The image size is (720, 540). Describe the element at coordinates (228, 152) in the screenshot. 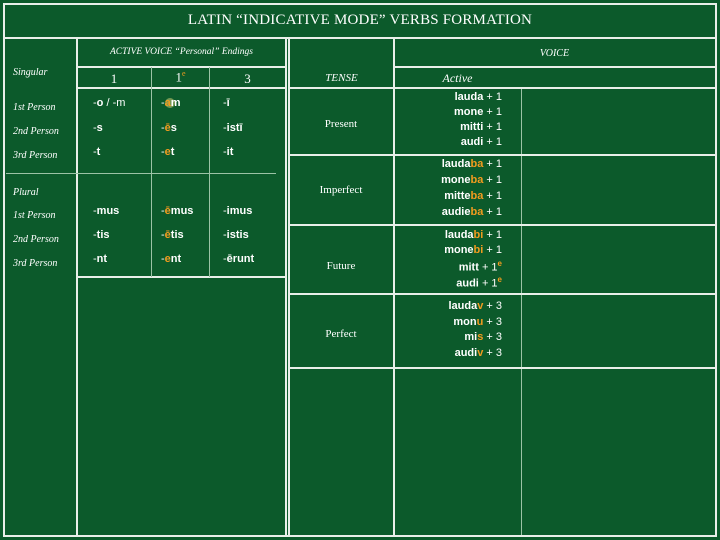

I see `ending-sg3-col3: -it` at that location.